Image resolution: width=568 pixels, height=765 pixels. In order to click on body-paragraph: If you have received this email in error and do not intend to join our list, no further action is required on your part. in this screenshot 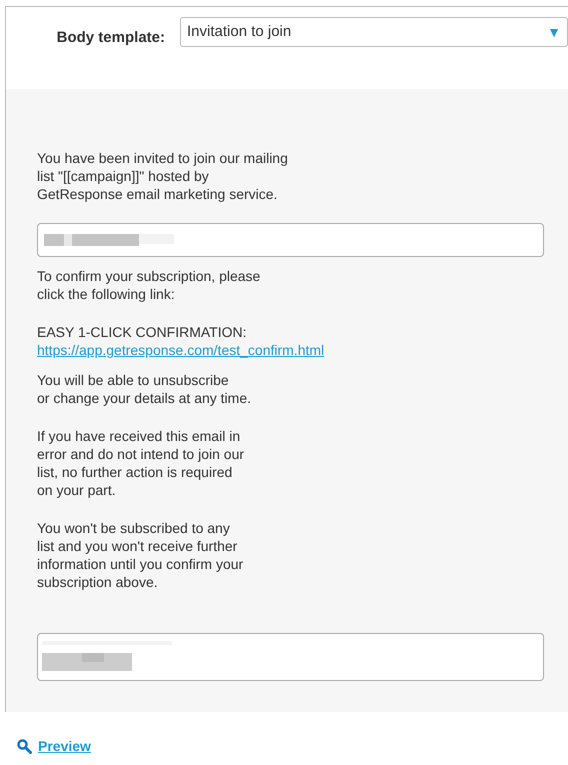, I will do `click(141, 463)`.